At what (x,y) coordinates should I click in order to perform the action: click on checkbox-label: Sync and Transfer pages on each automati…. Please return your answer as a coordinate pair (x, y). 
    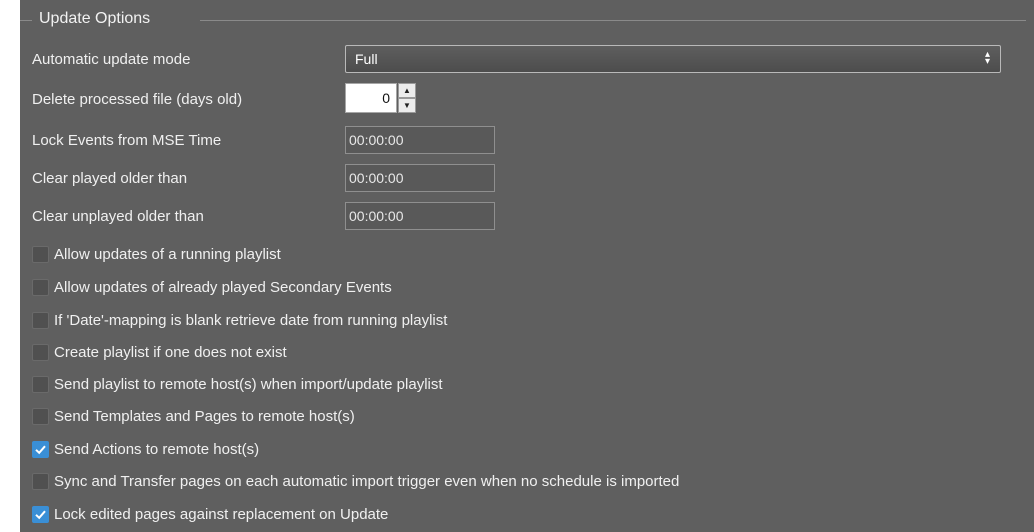
    Looking at the image, I should click on (367, 481).